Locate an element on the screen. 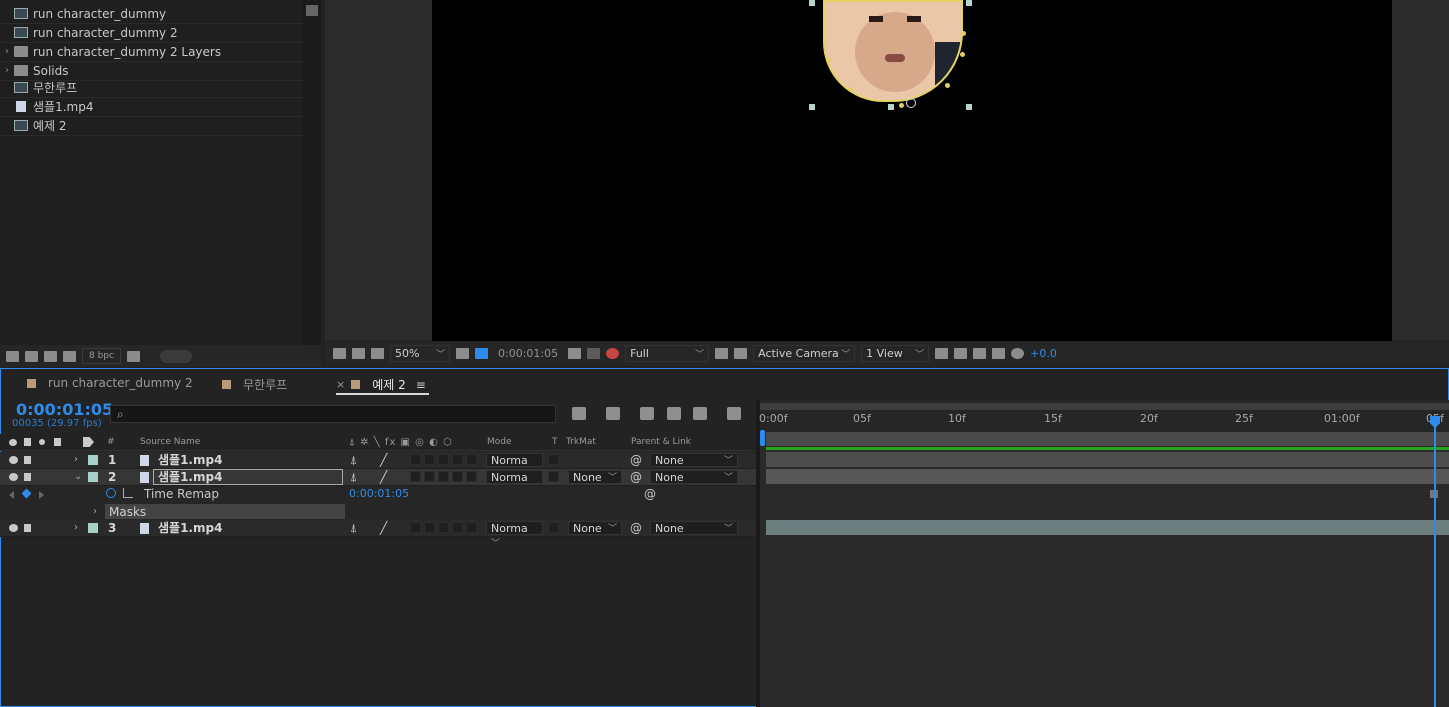 Image resolution: width=1449 pixels, height=707 pixels. project-item: run character_dummy is located at coordinates (151, 14).